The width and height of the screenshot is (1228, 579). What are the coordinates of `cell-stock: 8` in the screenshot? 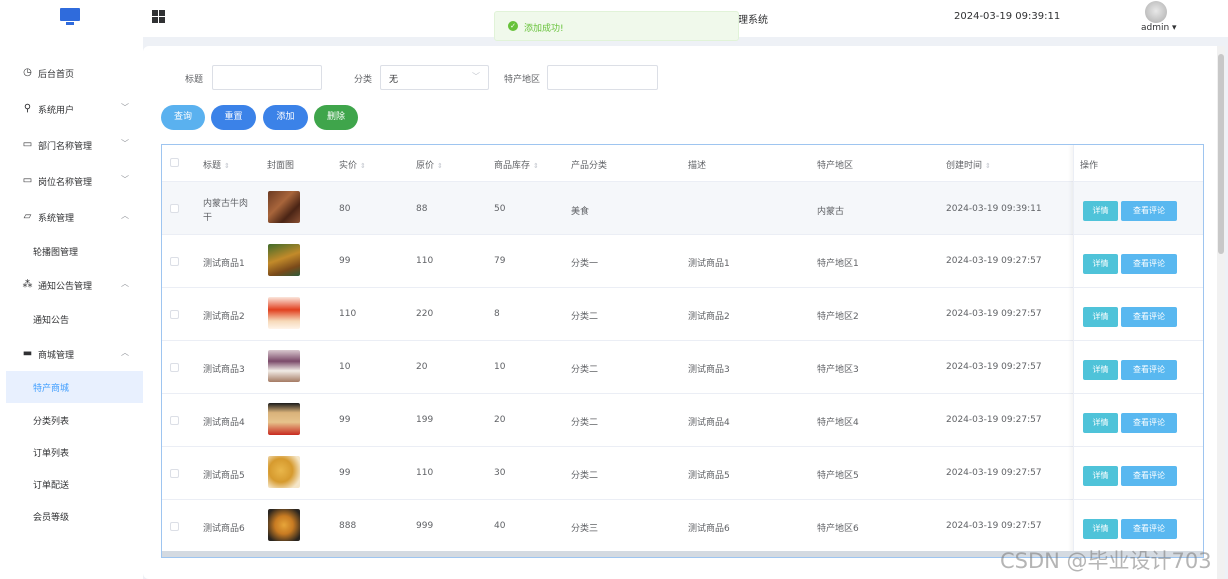 It's located at (497, 314).